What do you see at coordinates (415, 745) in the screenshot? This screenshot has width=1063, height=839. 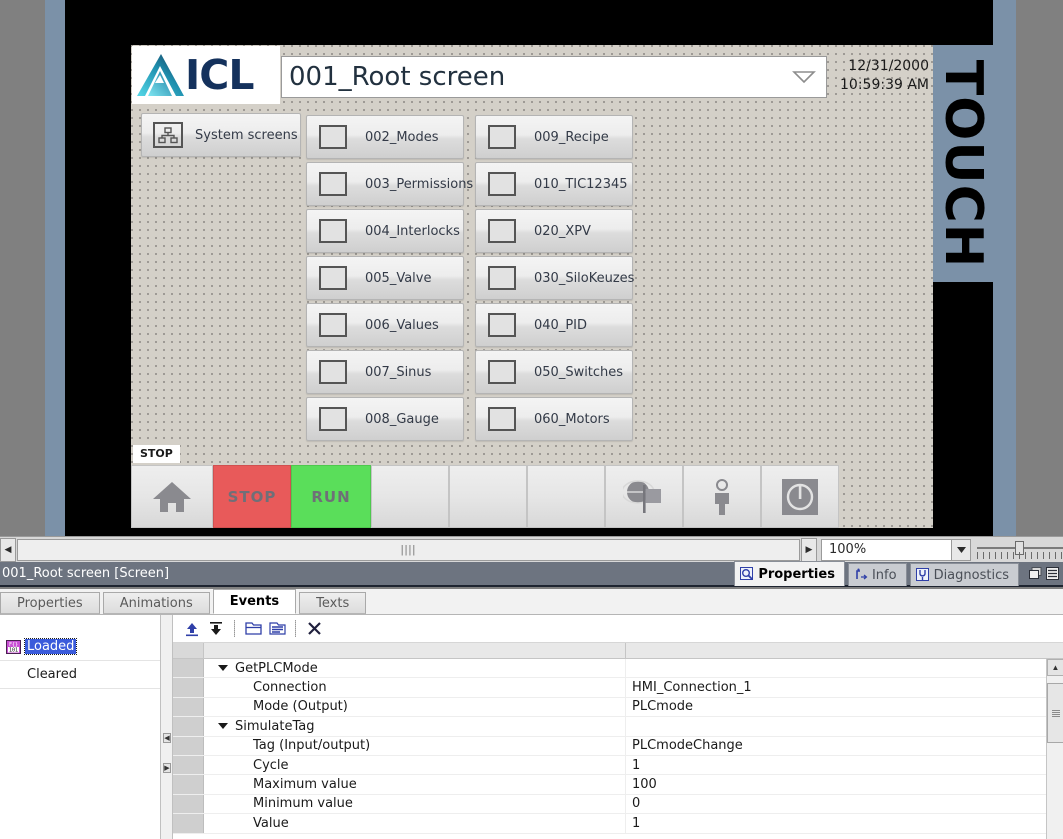 I see `row-name-cell: Tag (Input/output)` at bounding box center [415, 745].